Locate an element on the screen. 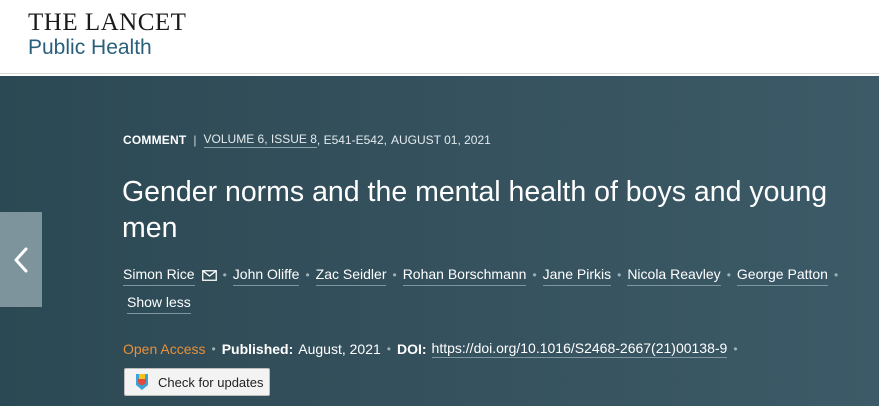 The width and height of the screenshot is (879, 406). journal-logo-subtitle: Public Health is located at coordinates (90, 48).